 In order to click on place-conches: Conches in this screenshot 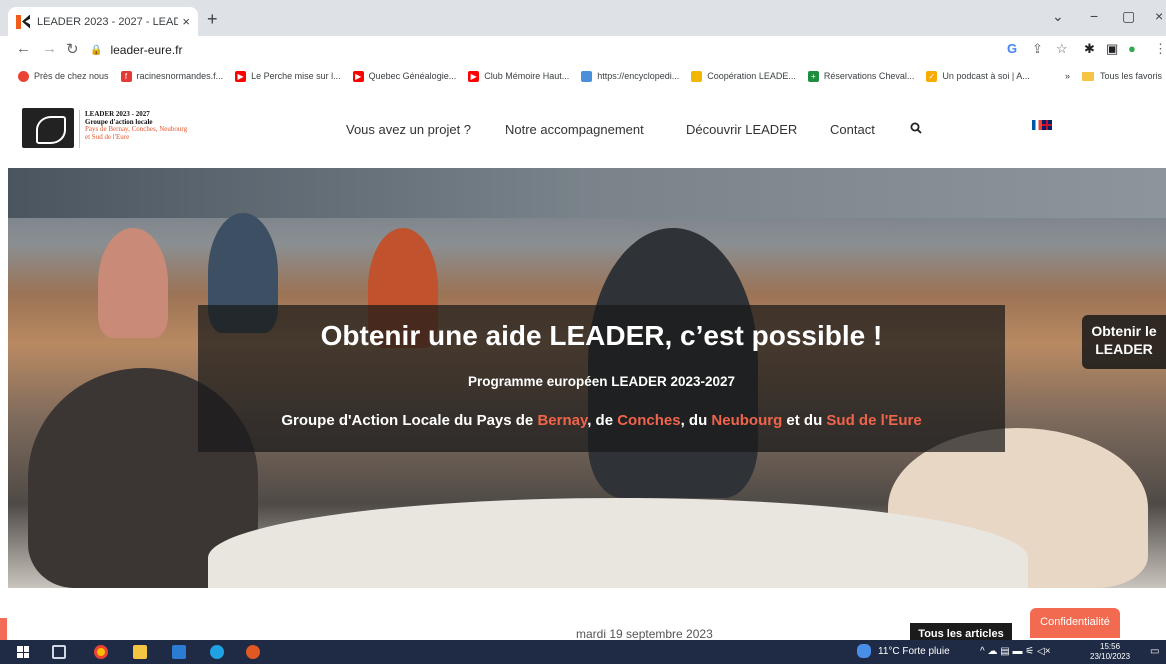, I will do `click(649, 420)`.